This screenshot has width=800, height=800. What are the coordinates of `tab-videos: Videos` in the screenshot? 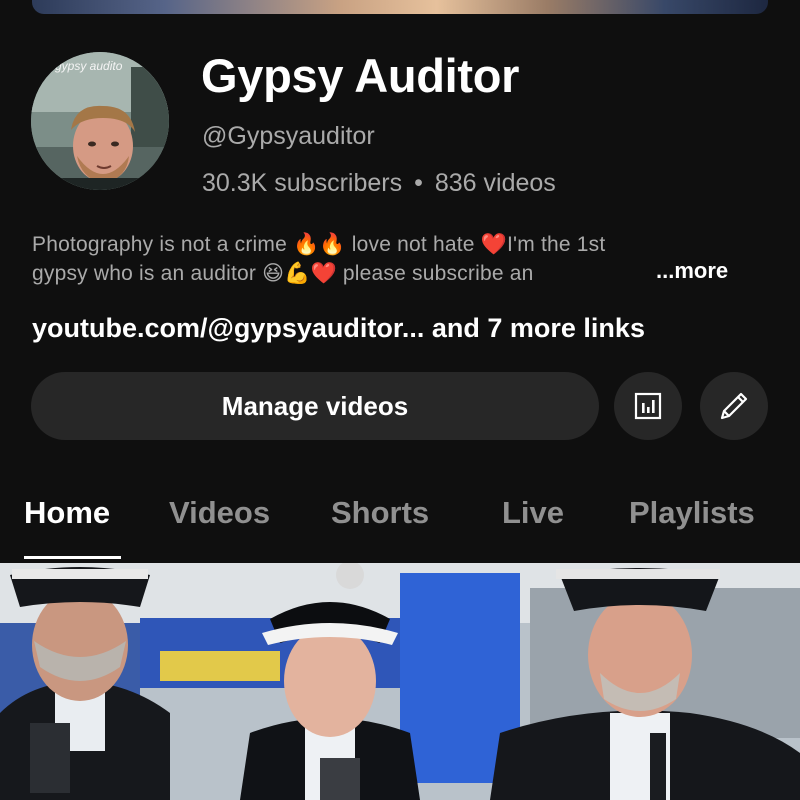 It's located at (219, 513).